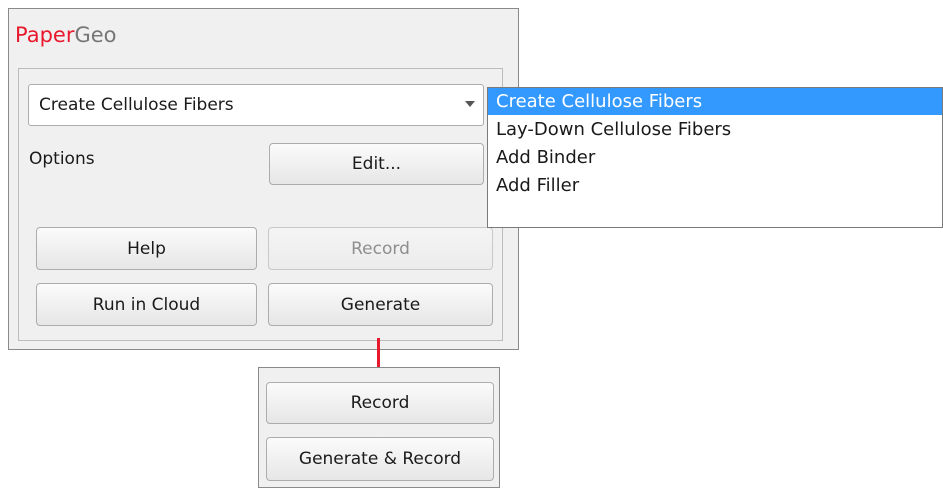 The width and height of the screenshot is (943, 488). What do you see at coordinates (146, 304) in the screenshot?
I see `run-in-cloud-button: Run in Cloud` at bounding box center [146, 304].